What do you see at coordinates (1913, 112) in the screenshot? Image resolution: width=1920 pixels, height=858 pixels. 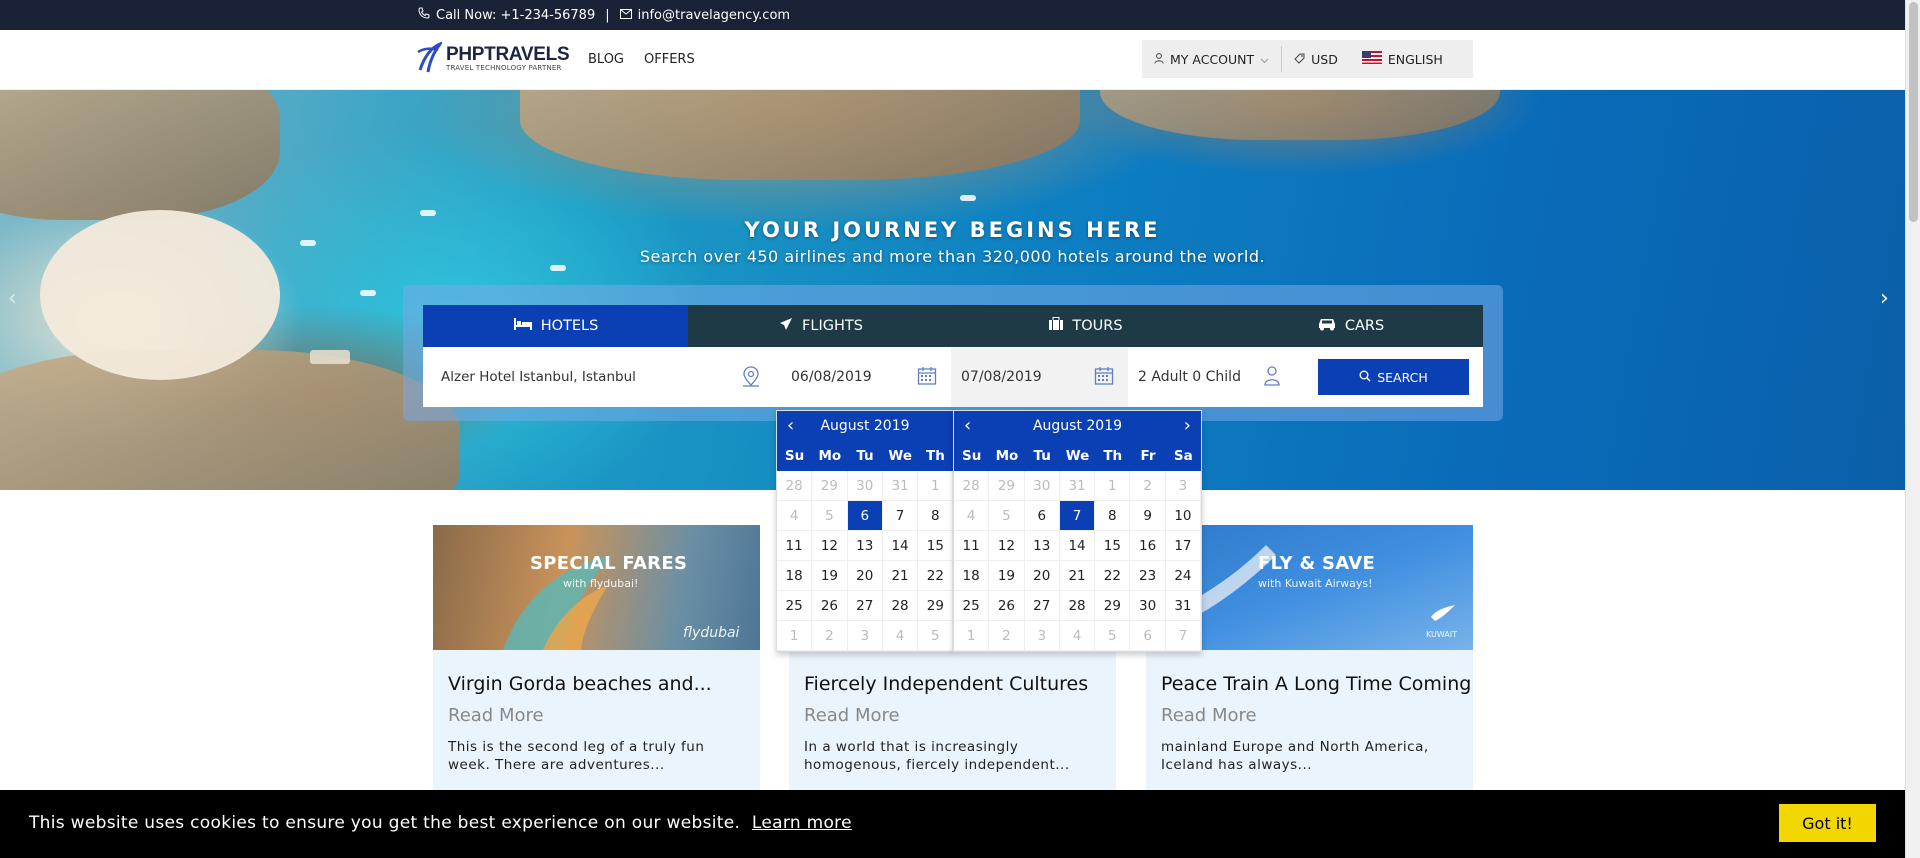 I see `scrollbar-thumb` at bounding box center [1913, 112].